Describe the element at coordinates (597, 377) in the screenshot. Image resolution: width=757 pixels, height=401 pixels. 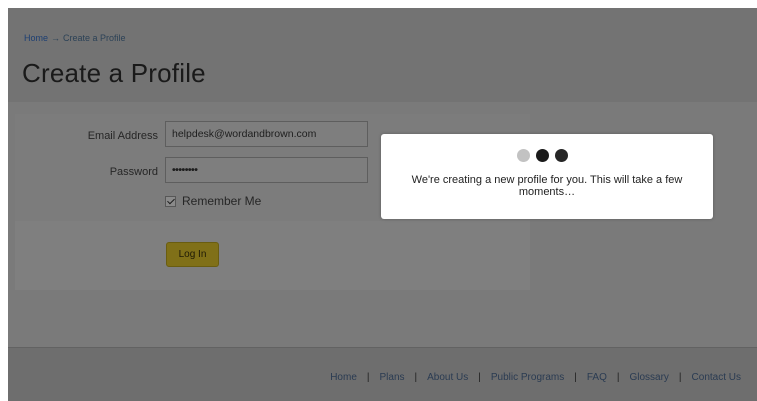
I see `footer-link-faq: FAQ` at that location.